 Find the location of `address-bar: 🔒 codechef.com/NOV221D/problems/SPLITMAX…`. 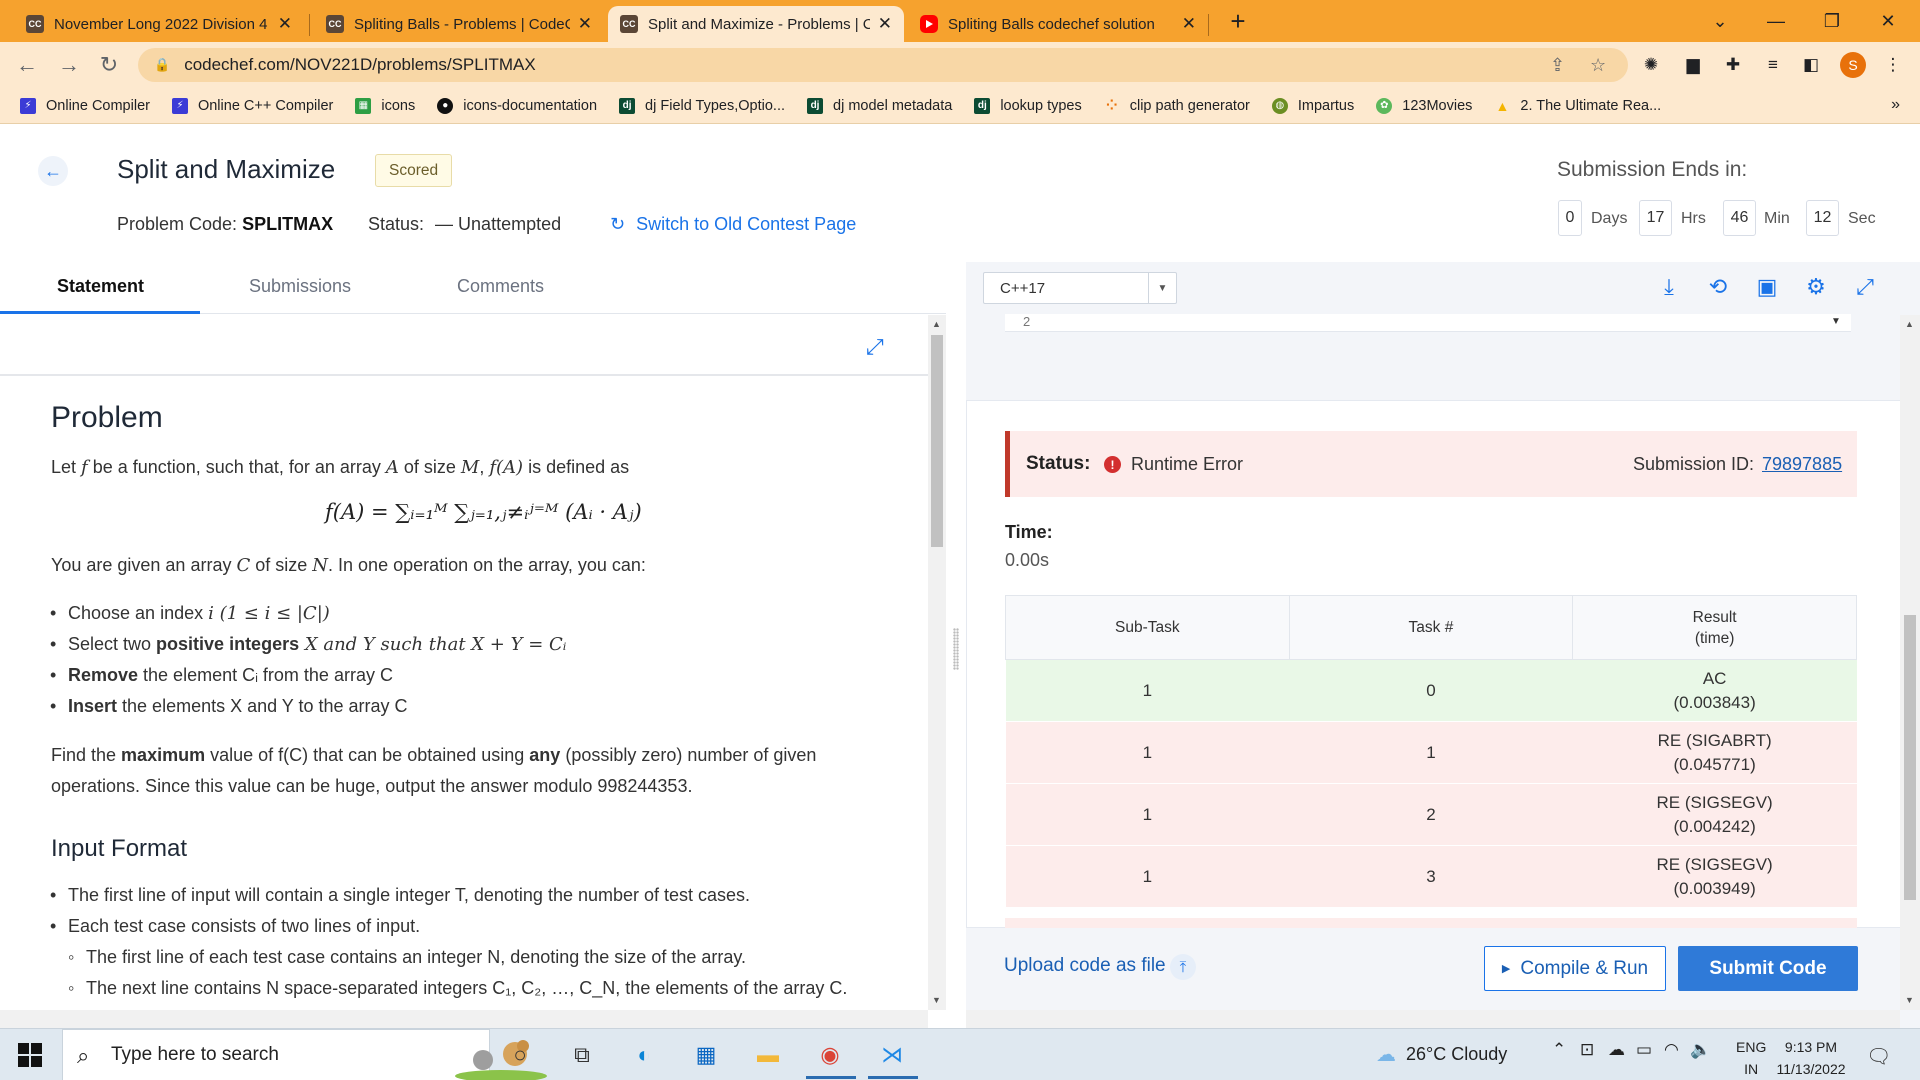

address-bar: 🔒 codechef.com/NOV221D/problems/SPLITMAX… is located at coordinates (883, 65).